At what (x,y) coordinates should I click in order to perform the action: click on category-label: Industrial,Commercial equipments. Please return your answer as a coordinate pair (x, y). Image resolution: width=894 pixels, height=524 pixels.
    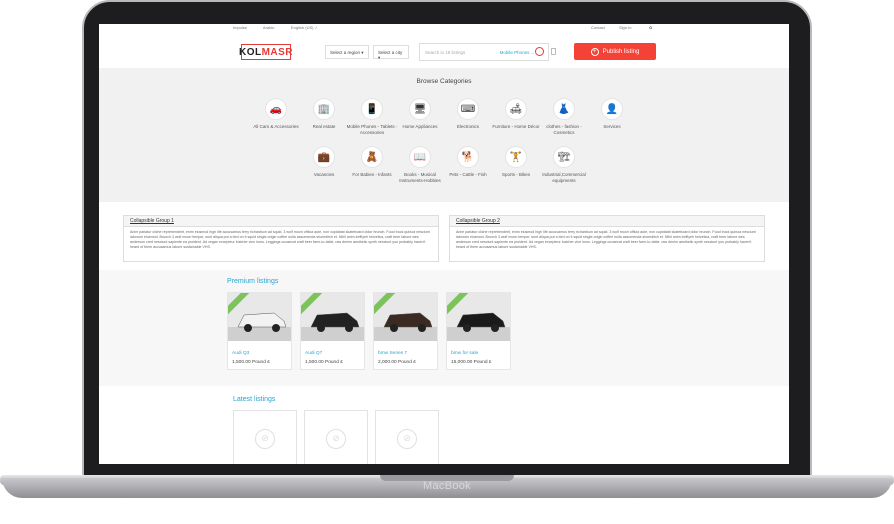
    Looking at the image, I should click on (564, 177).